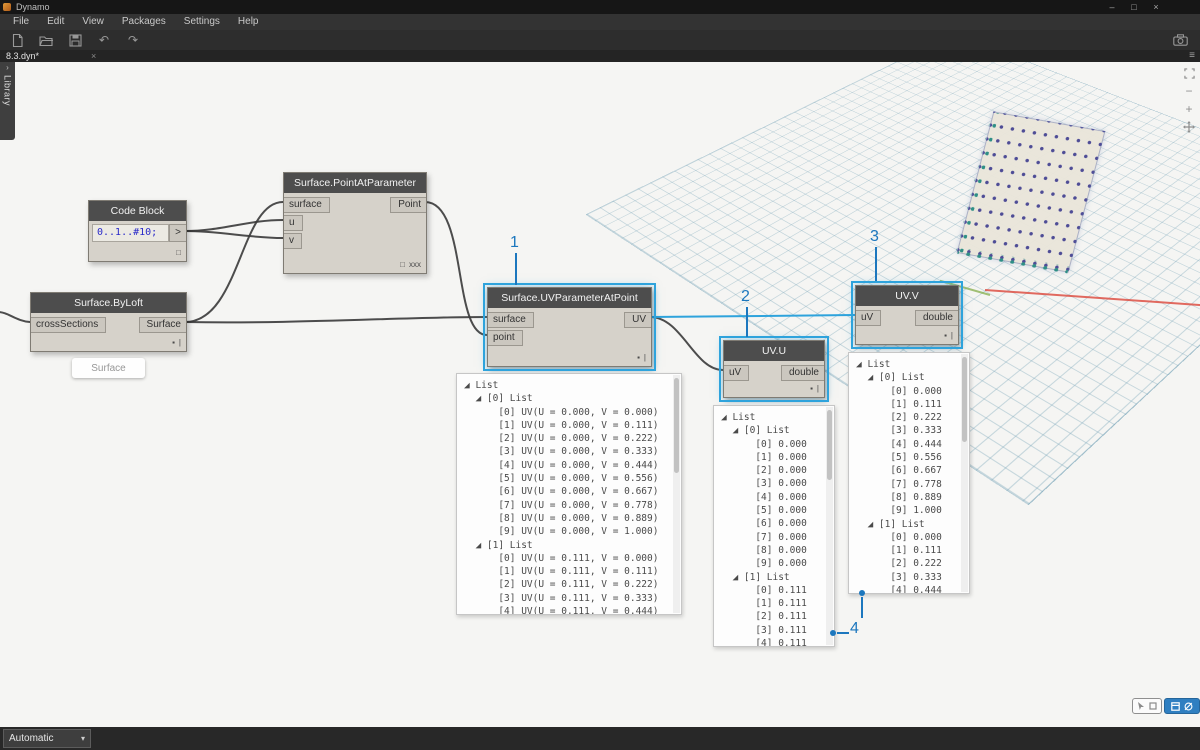  Describe the element at coordinates (293, 241) in the screenshot. I see `port-input-v: v` at that location.